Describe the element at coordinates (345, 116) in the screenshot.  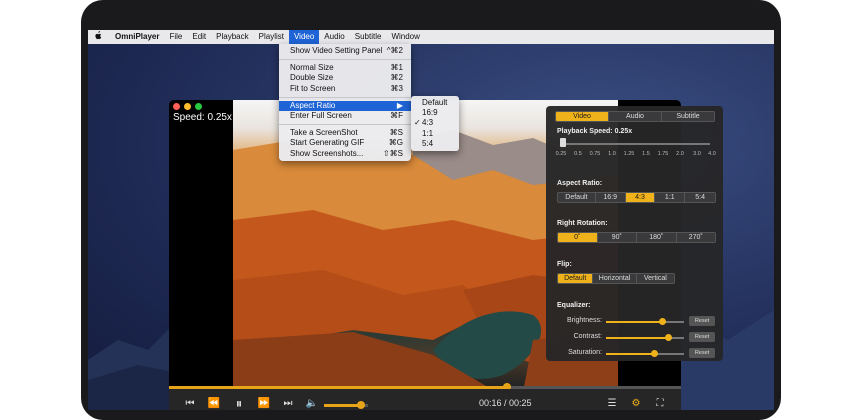
I see `menu-item-enter-full-screen: Enter Full Screen ⌘F` at that location.